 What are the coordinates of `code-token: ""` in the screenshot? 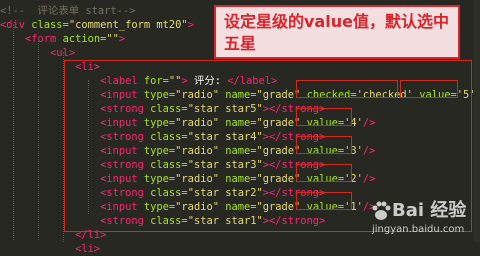 It's located at (112, 39).